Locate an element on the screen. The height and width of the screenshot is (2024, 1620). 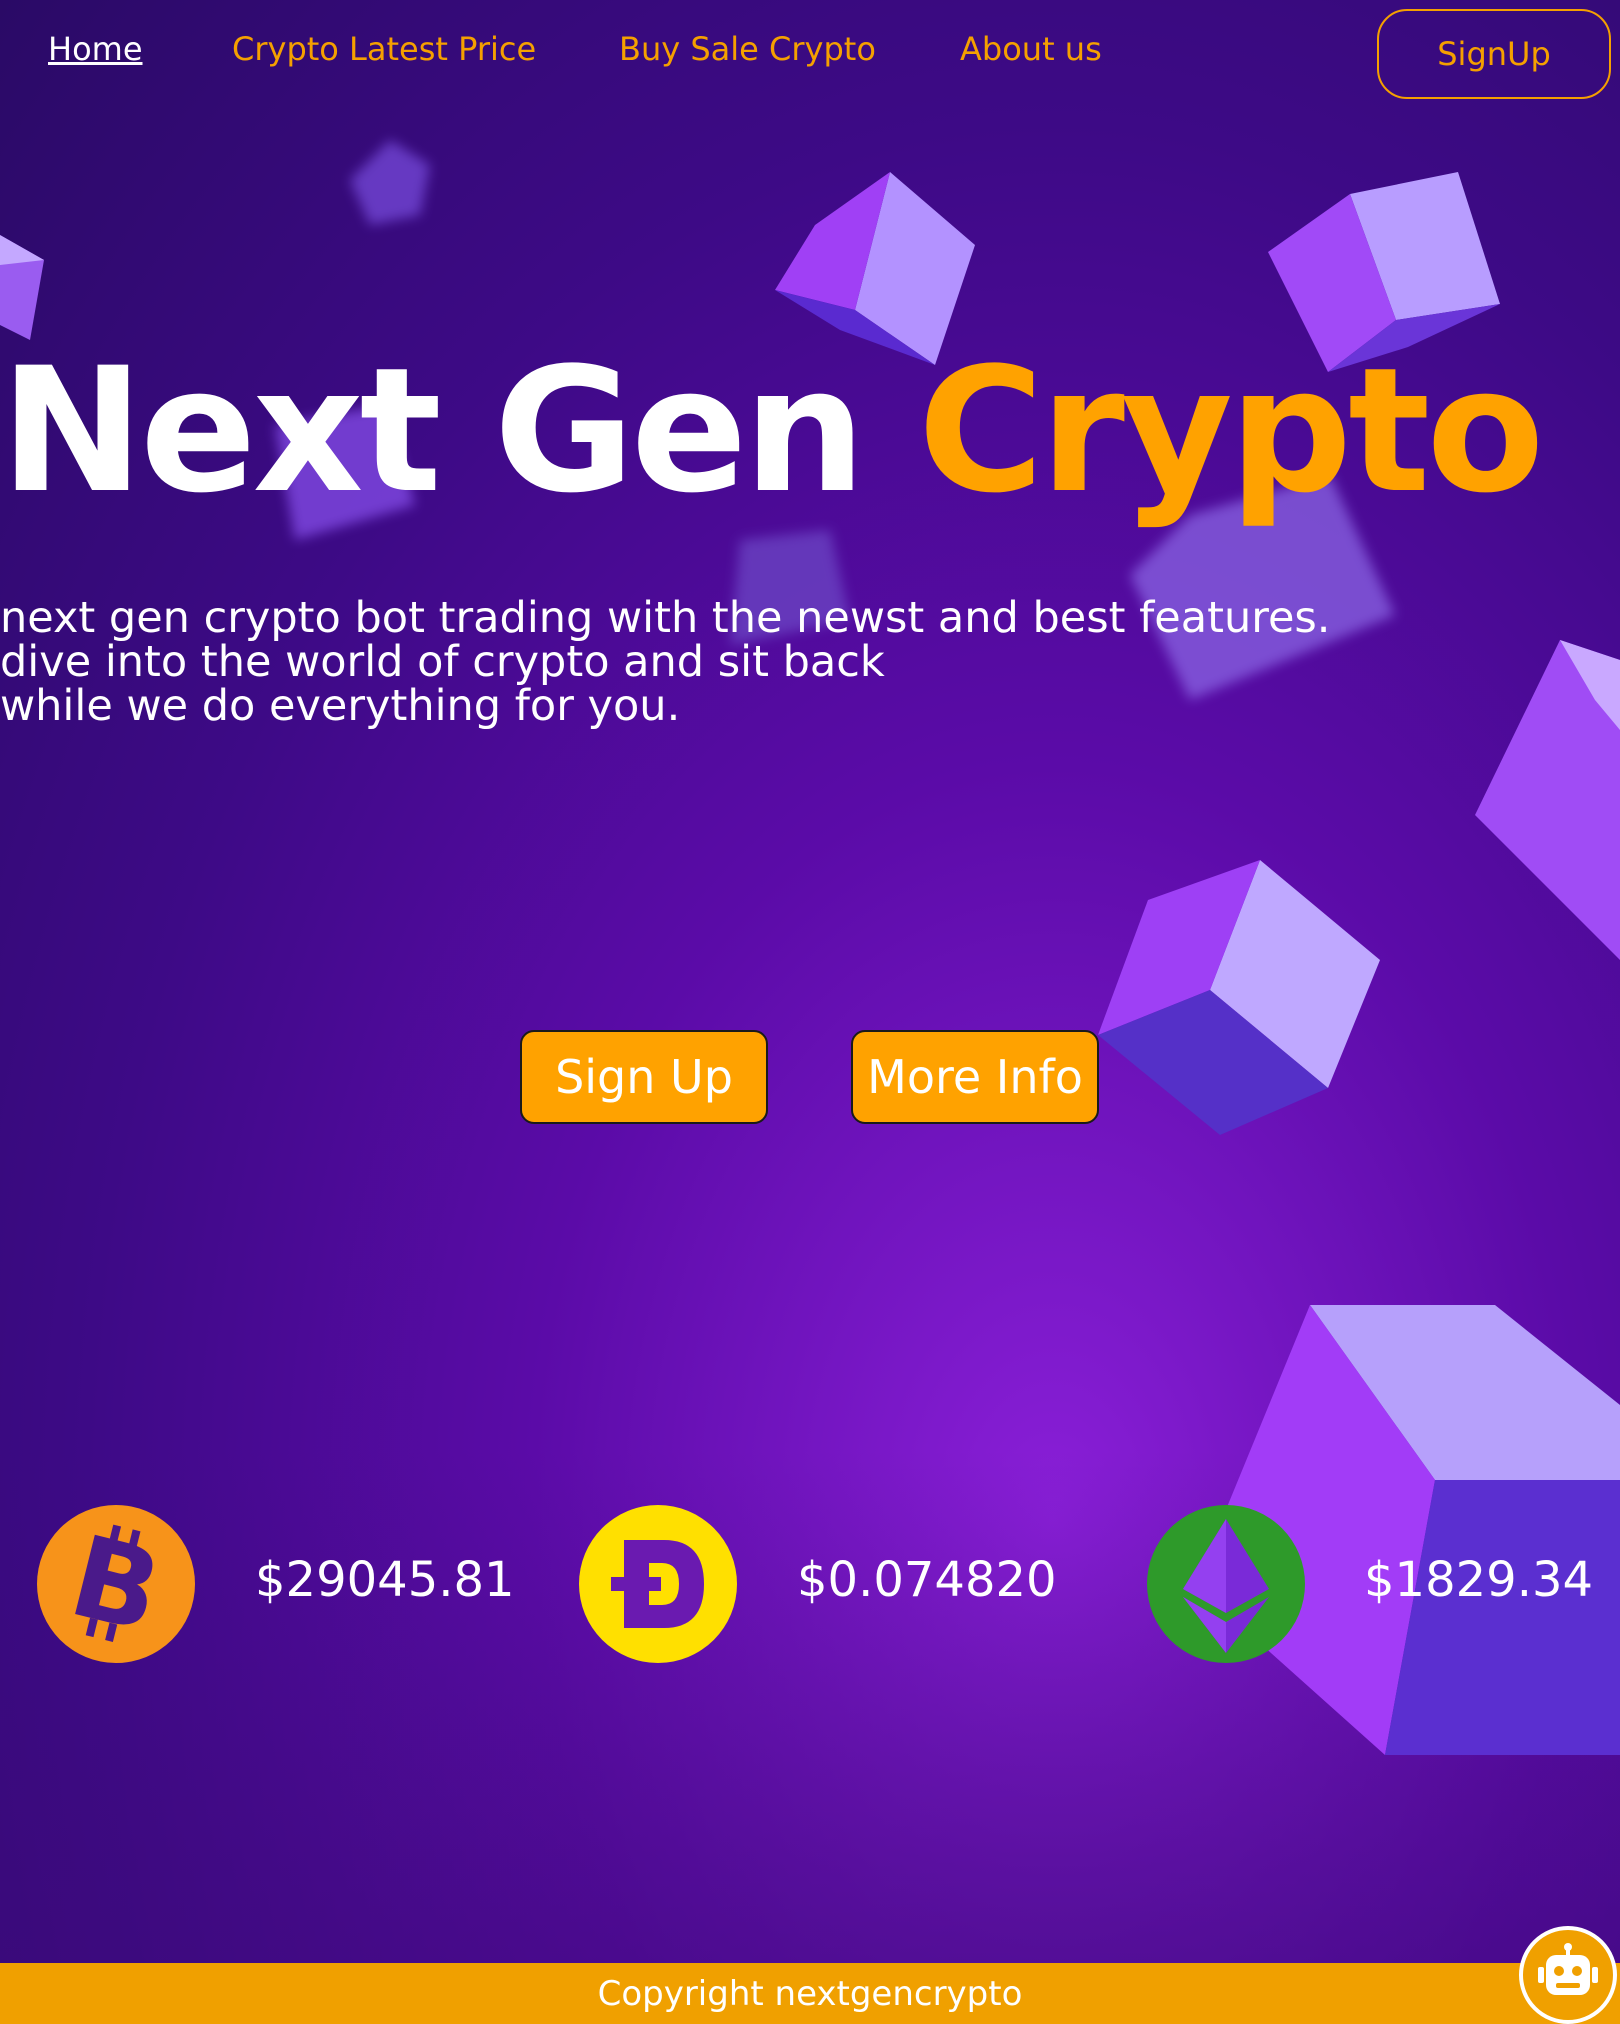
bitcoin-price: $29045.81 is located at coordinates (385, 1580).